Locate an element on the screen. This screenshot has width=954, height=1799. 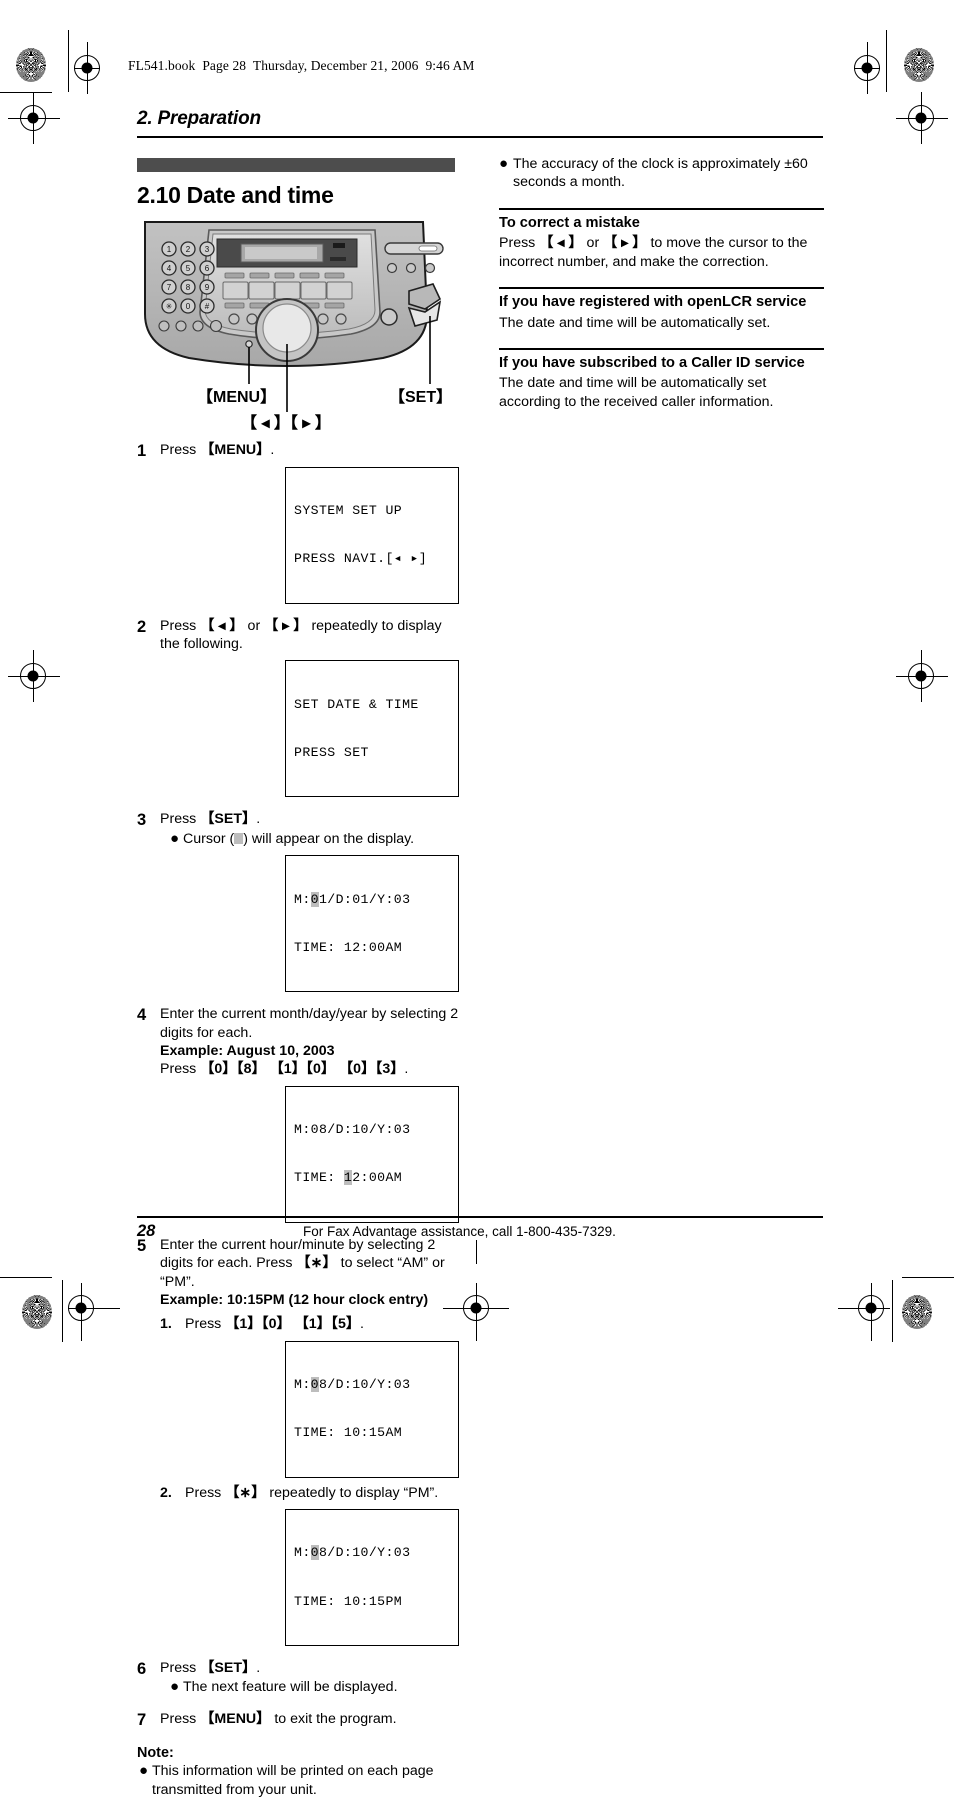
callout-label-set: 【SET】 is located at coordinates (421, 398).